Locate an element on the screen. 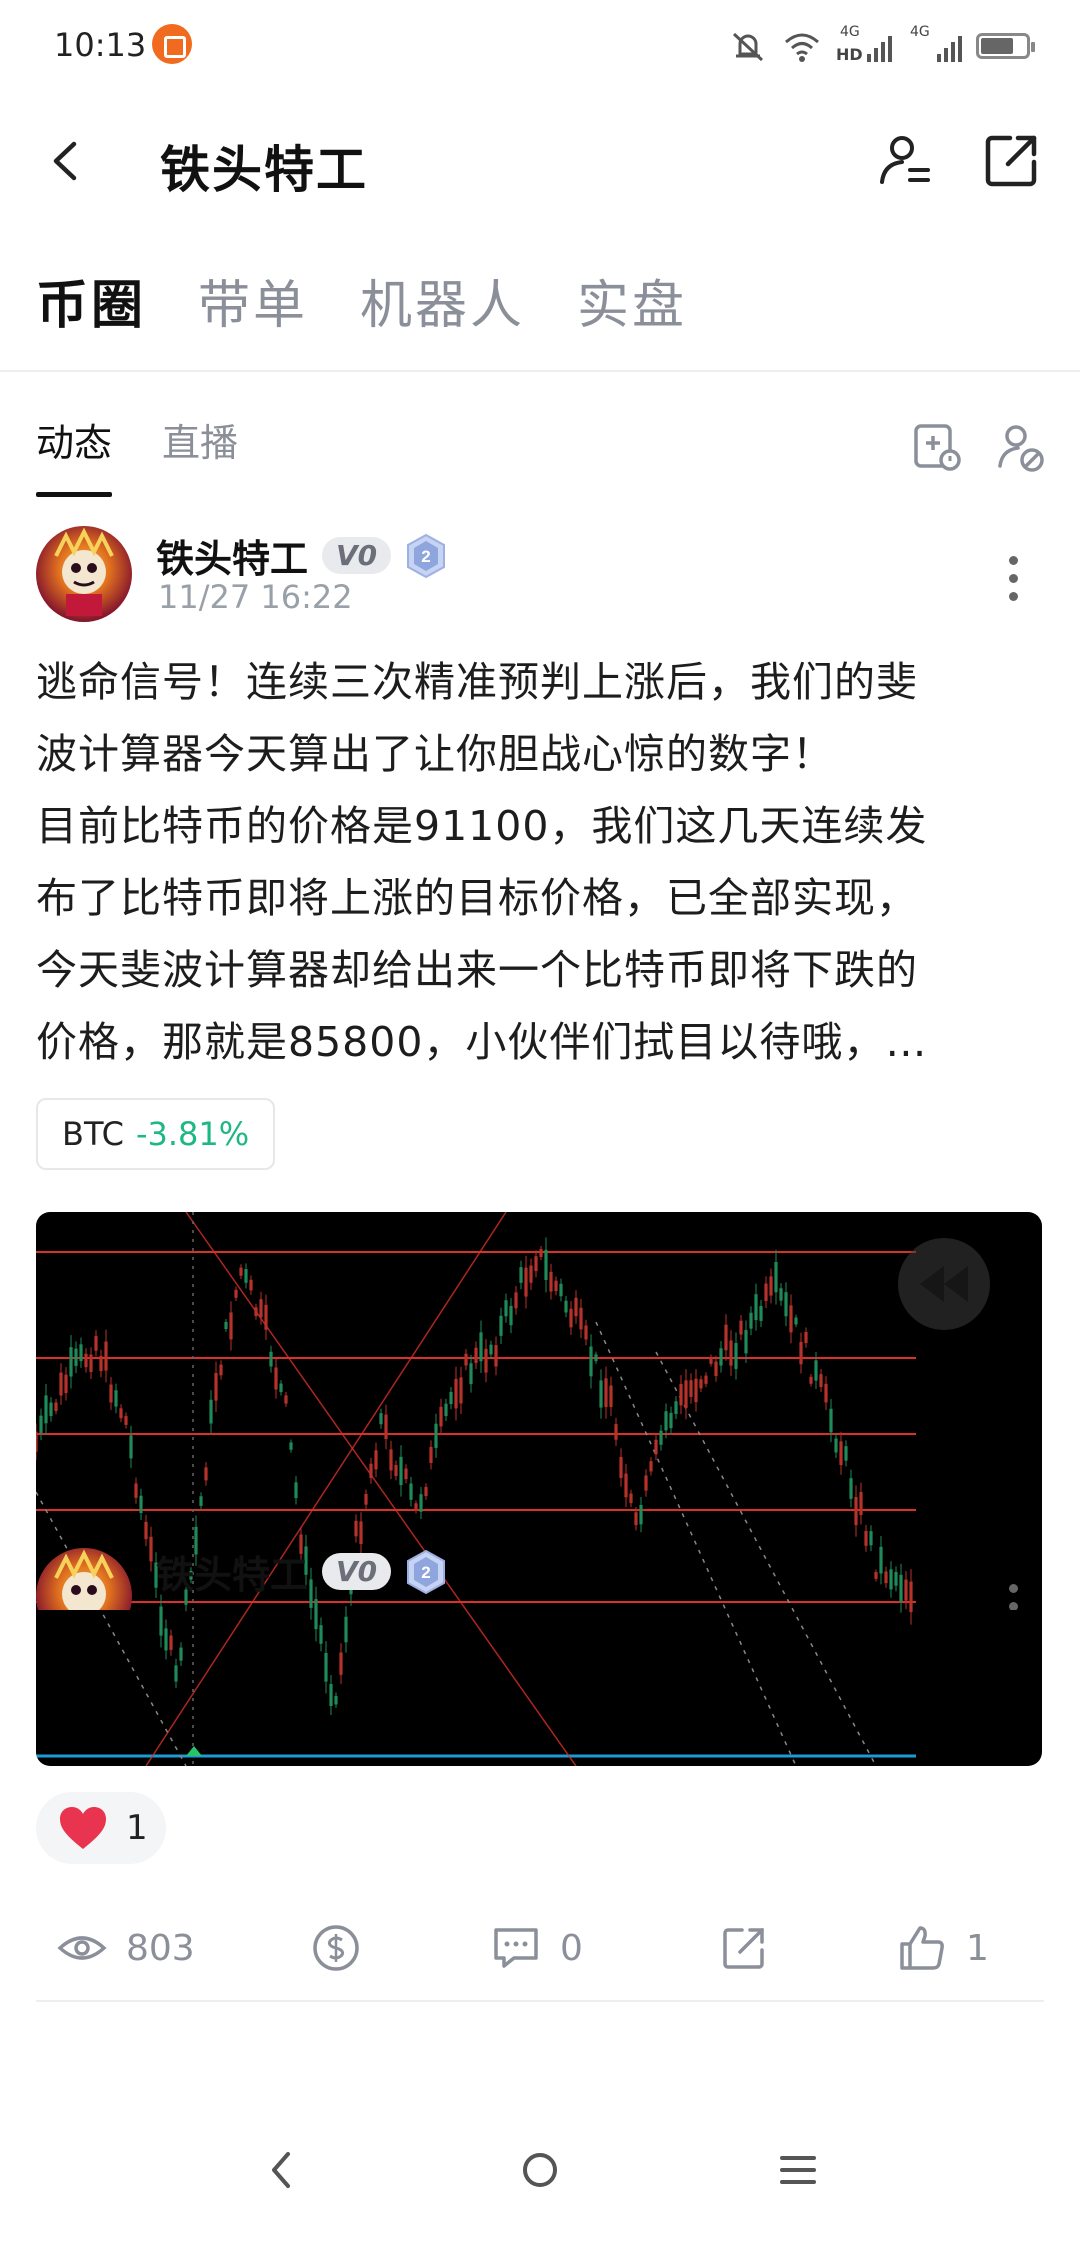 This screenshot has height=2246, width=1080. tab-live-account: 实盘 is located at coordinates (632, 300).